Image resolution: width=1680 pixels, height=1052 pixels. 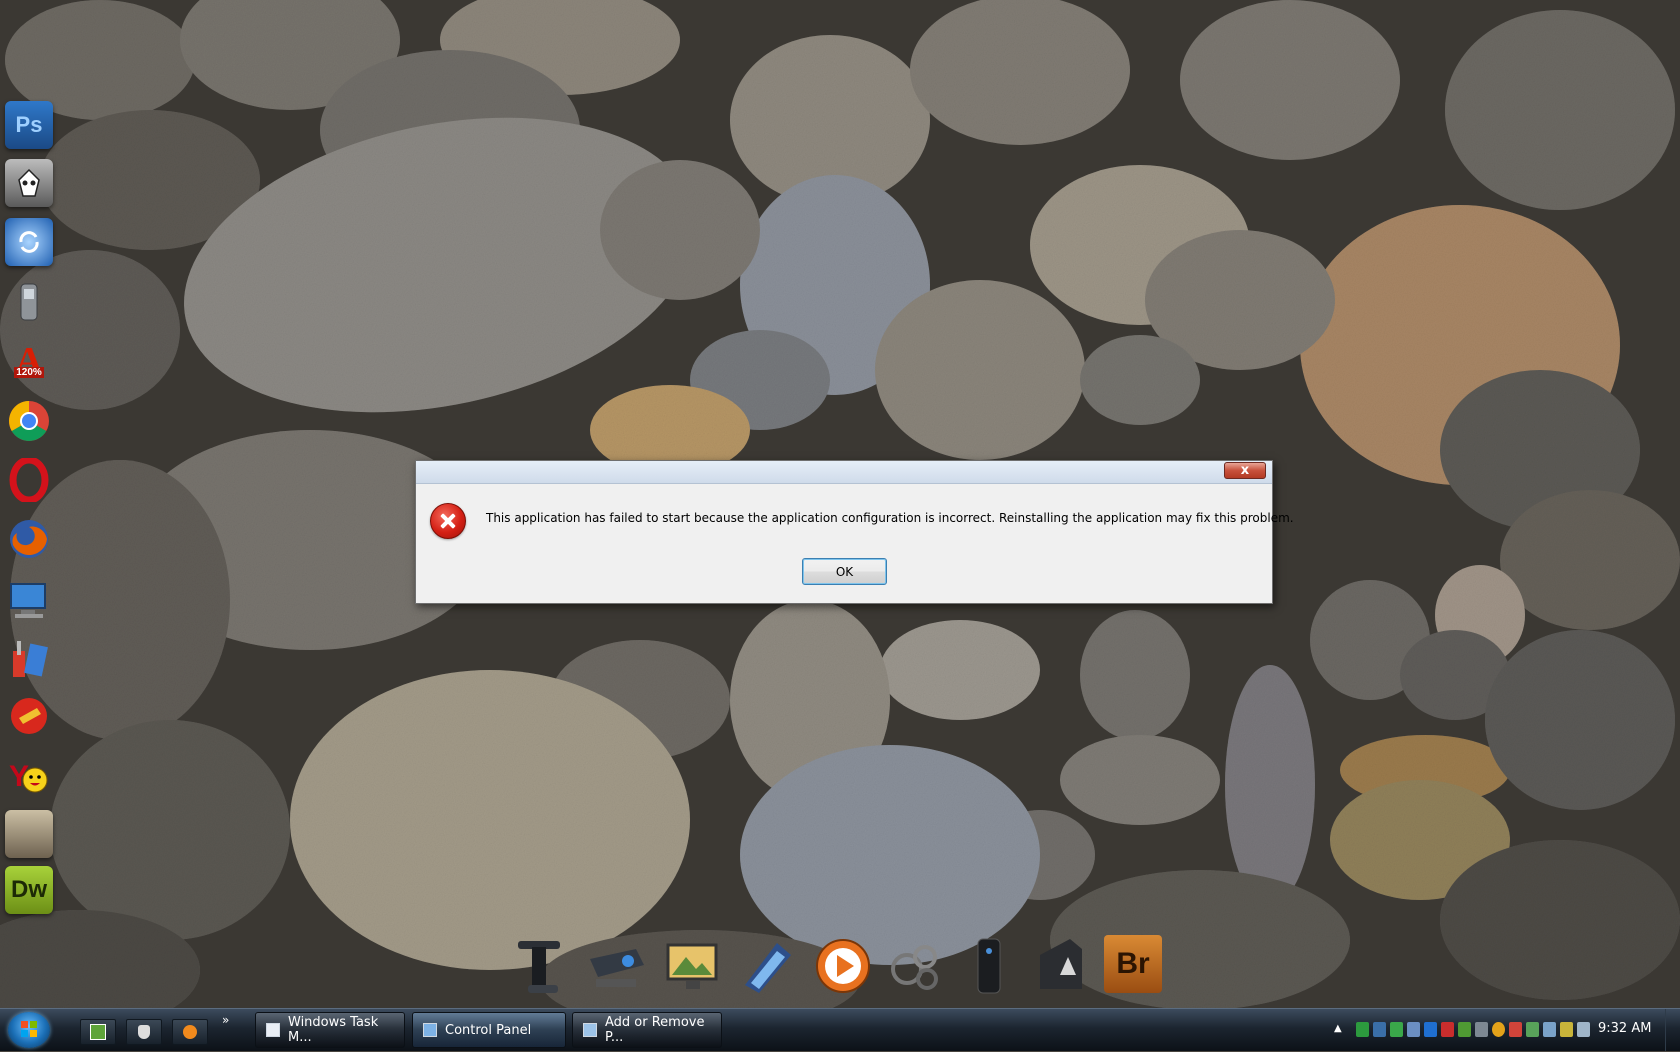 What do you see at coordinates (1447, 1029) in the screenshot?
I see `tray-antivirus-icon` at bounding box center [1447, 1029].